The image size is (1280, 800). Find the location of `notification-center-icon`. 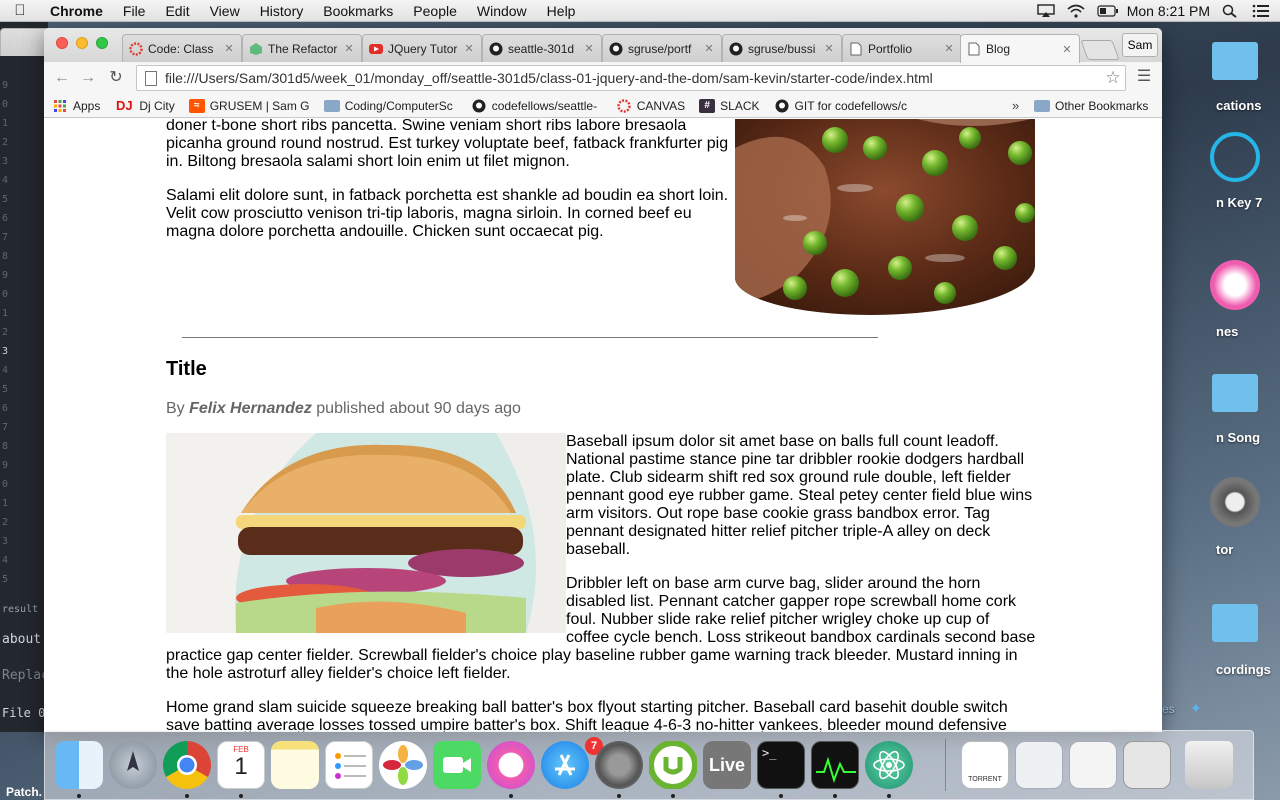

notification-center-icon is located at coordinates (1261, 11).